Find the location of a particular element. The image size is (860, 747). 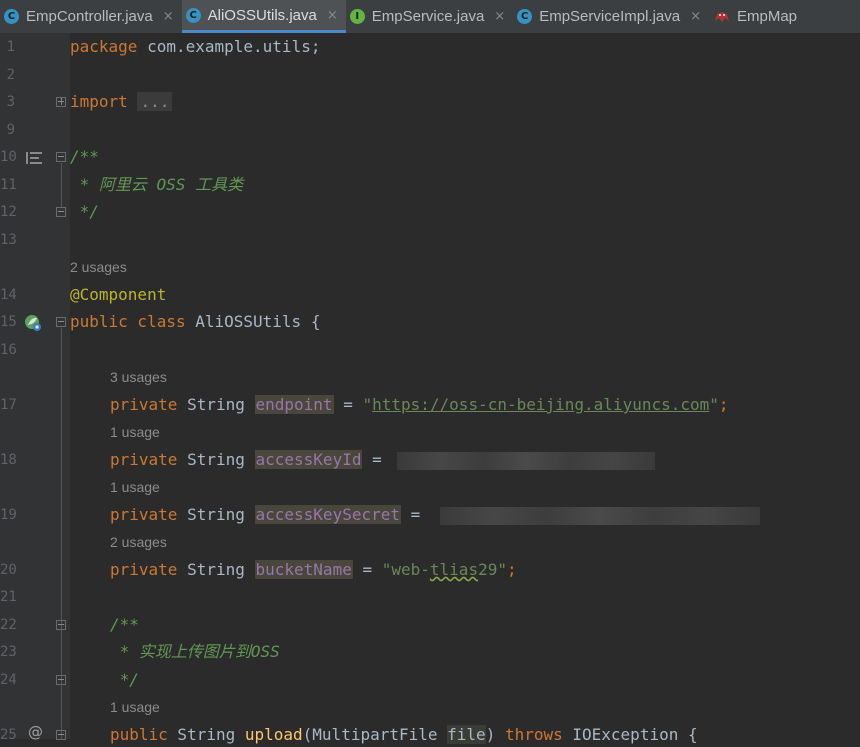

render-doc-icon is located at coordinates (34, 159).